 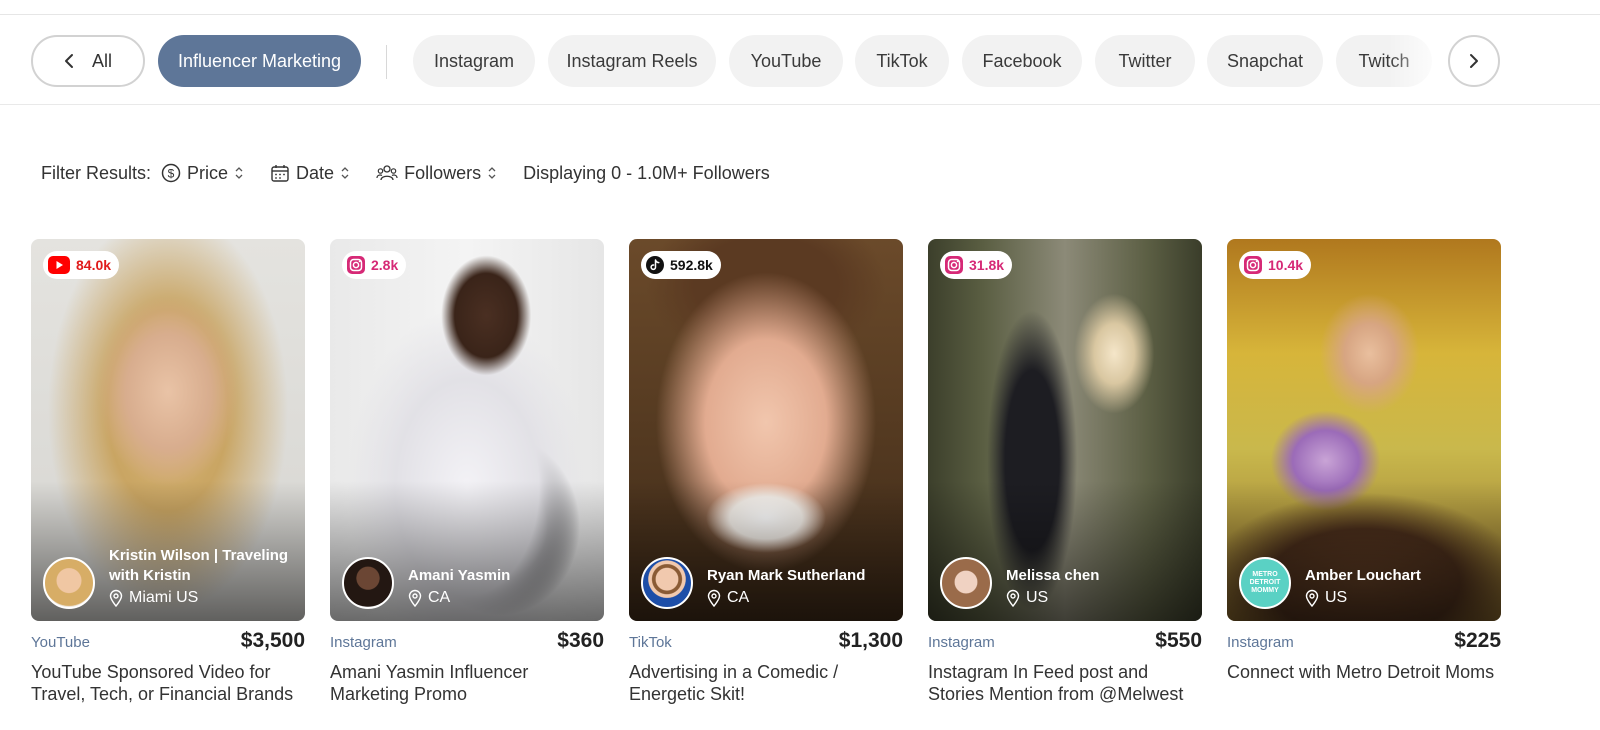 I want to click on listing-price: $1,300, so click(x=870, y=640).